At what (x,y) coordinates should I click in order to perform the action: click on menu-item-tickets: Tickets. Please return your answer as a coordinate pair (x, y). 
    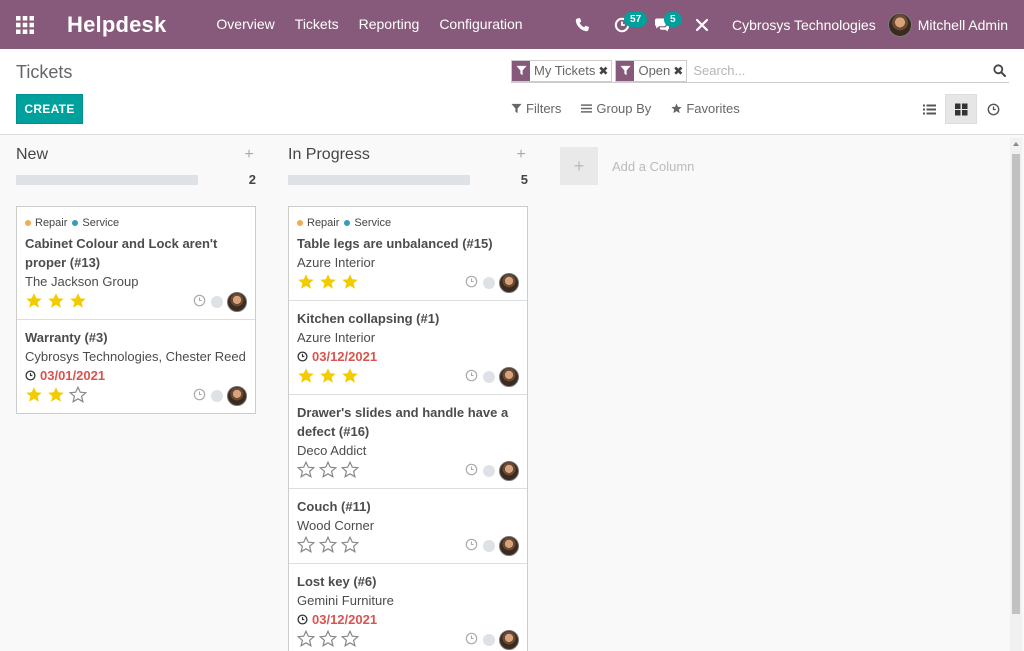
    Looking at the image, I should click on (317, 24).